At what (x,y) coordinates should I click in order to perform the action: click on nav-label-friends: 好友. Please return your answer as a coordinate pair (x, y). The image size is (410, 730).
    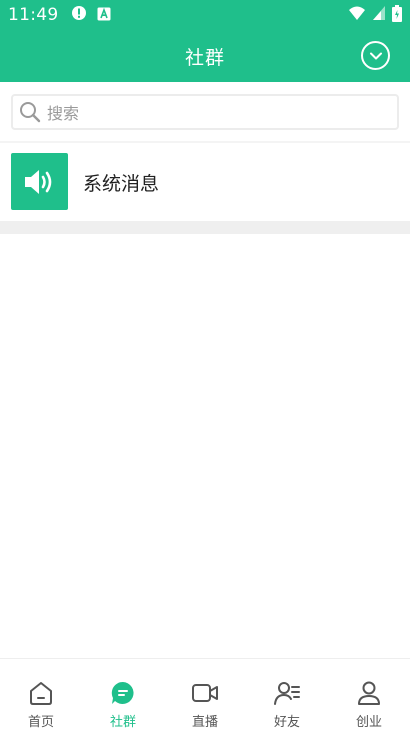
    Looking at the image, I should click on (286, 722).